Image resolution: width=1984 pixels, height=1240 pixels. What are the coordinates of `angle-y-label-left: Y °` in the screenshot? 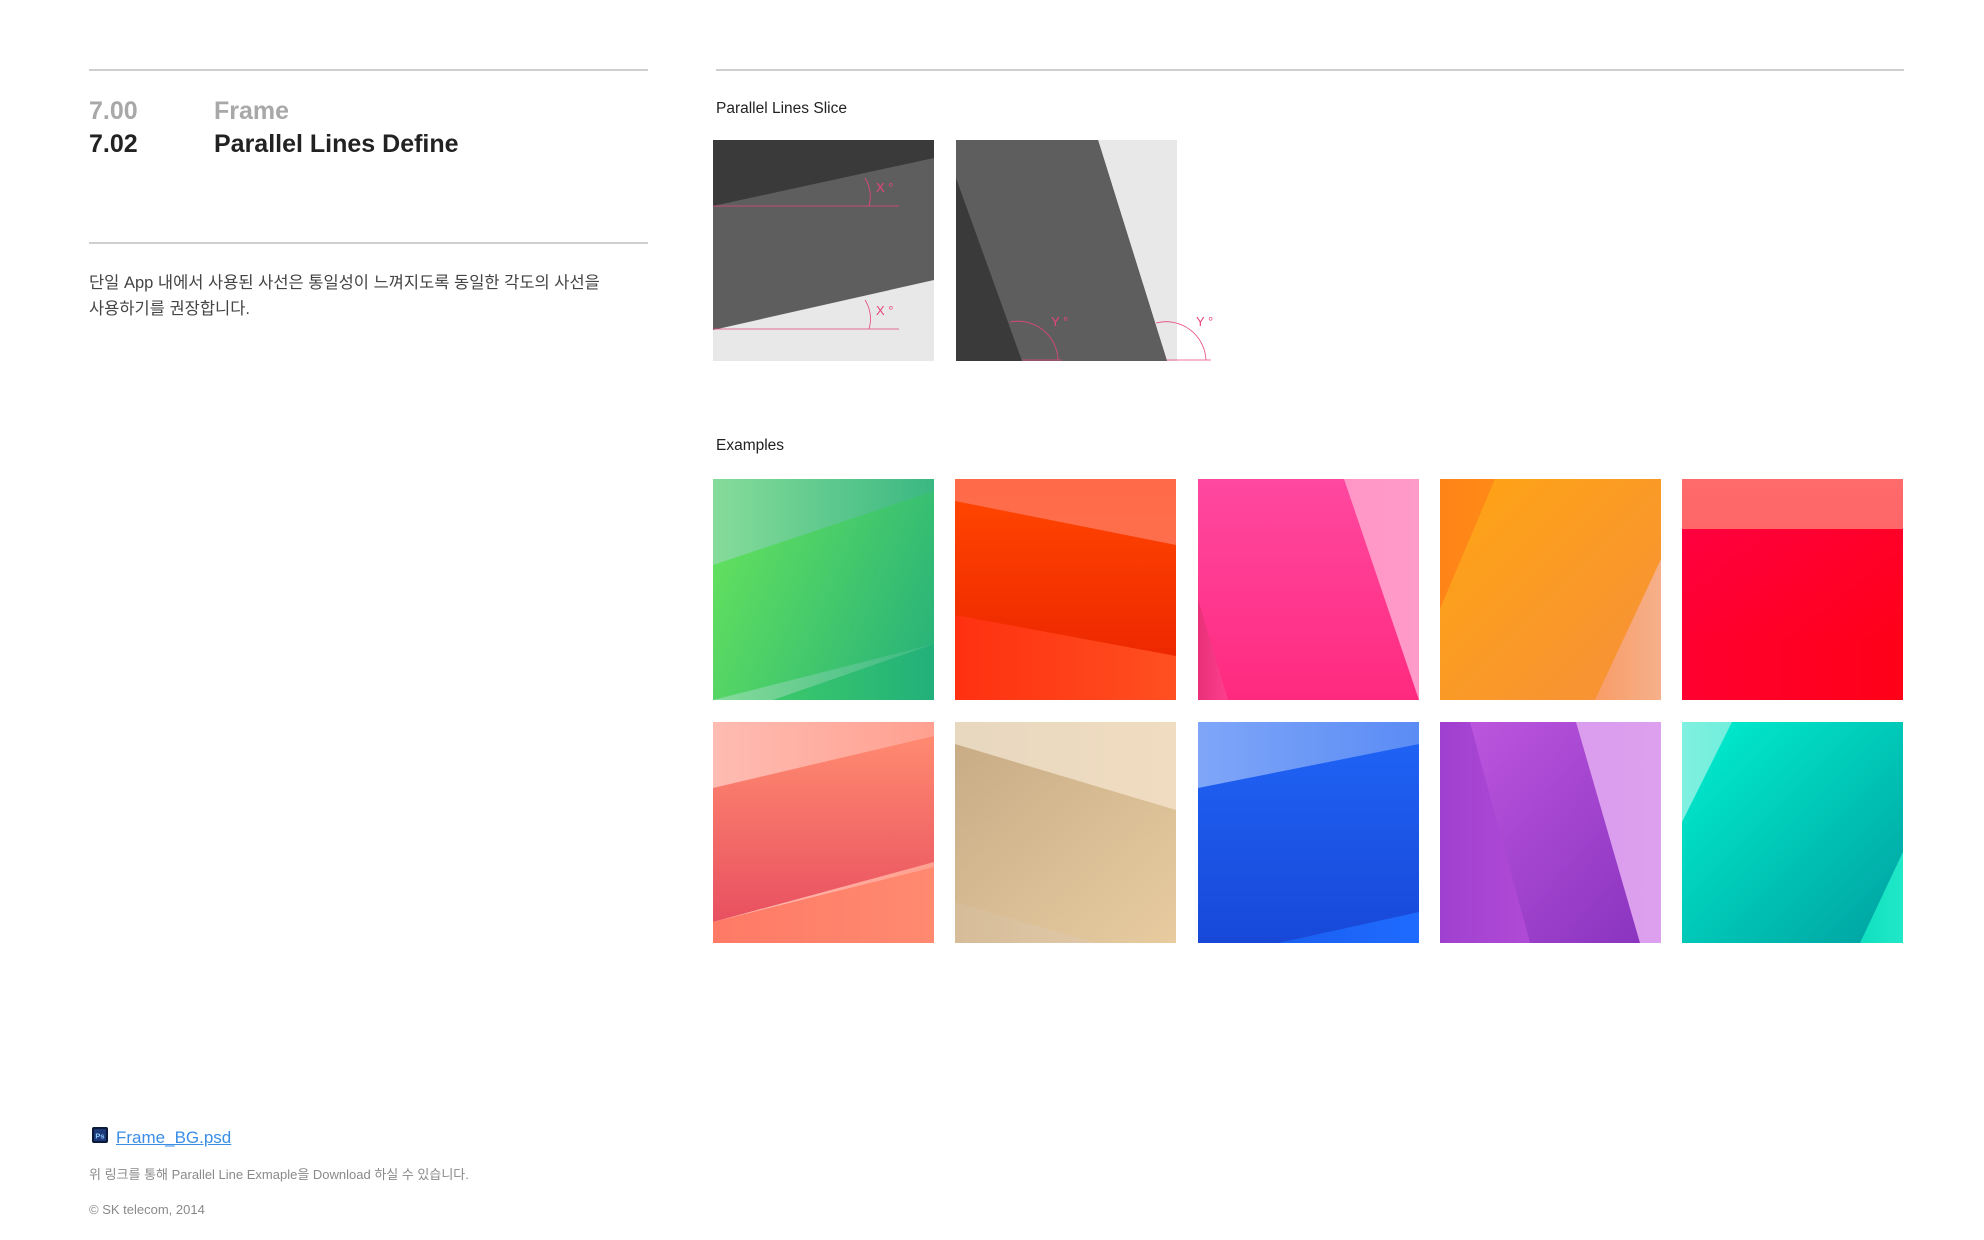 It's located at (1059, 321).